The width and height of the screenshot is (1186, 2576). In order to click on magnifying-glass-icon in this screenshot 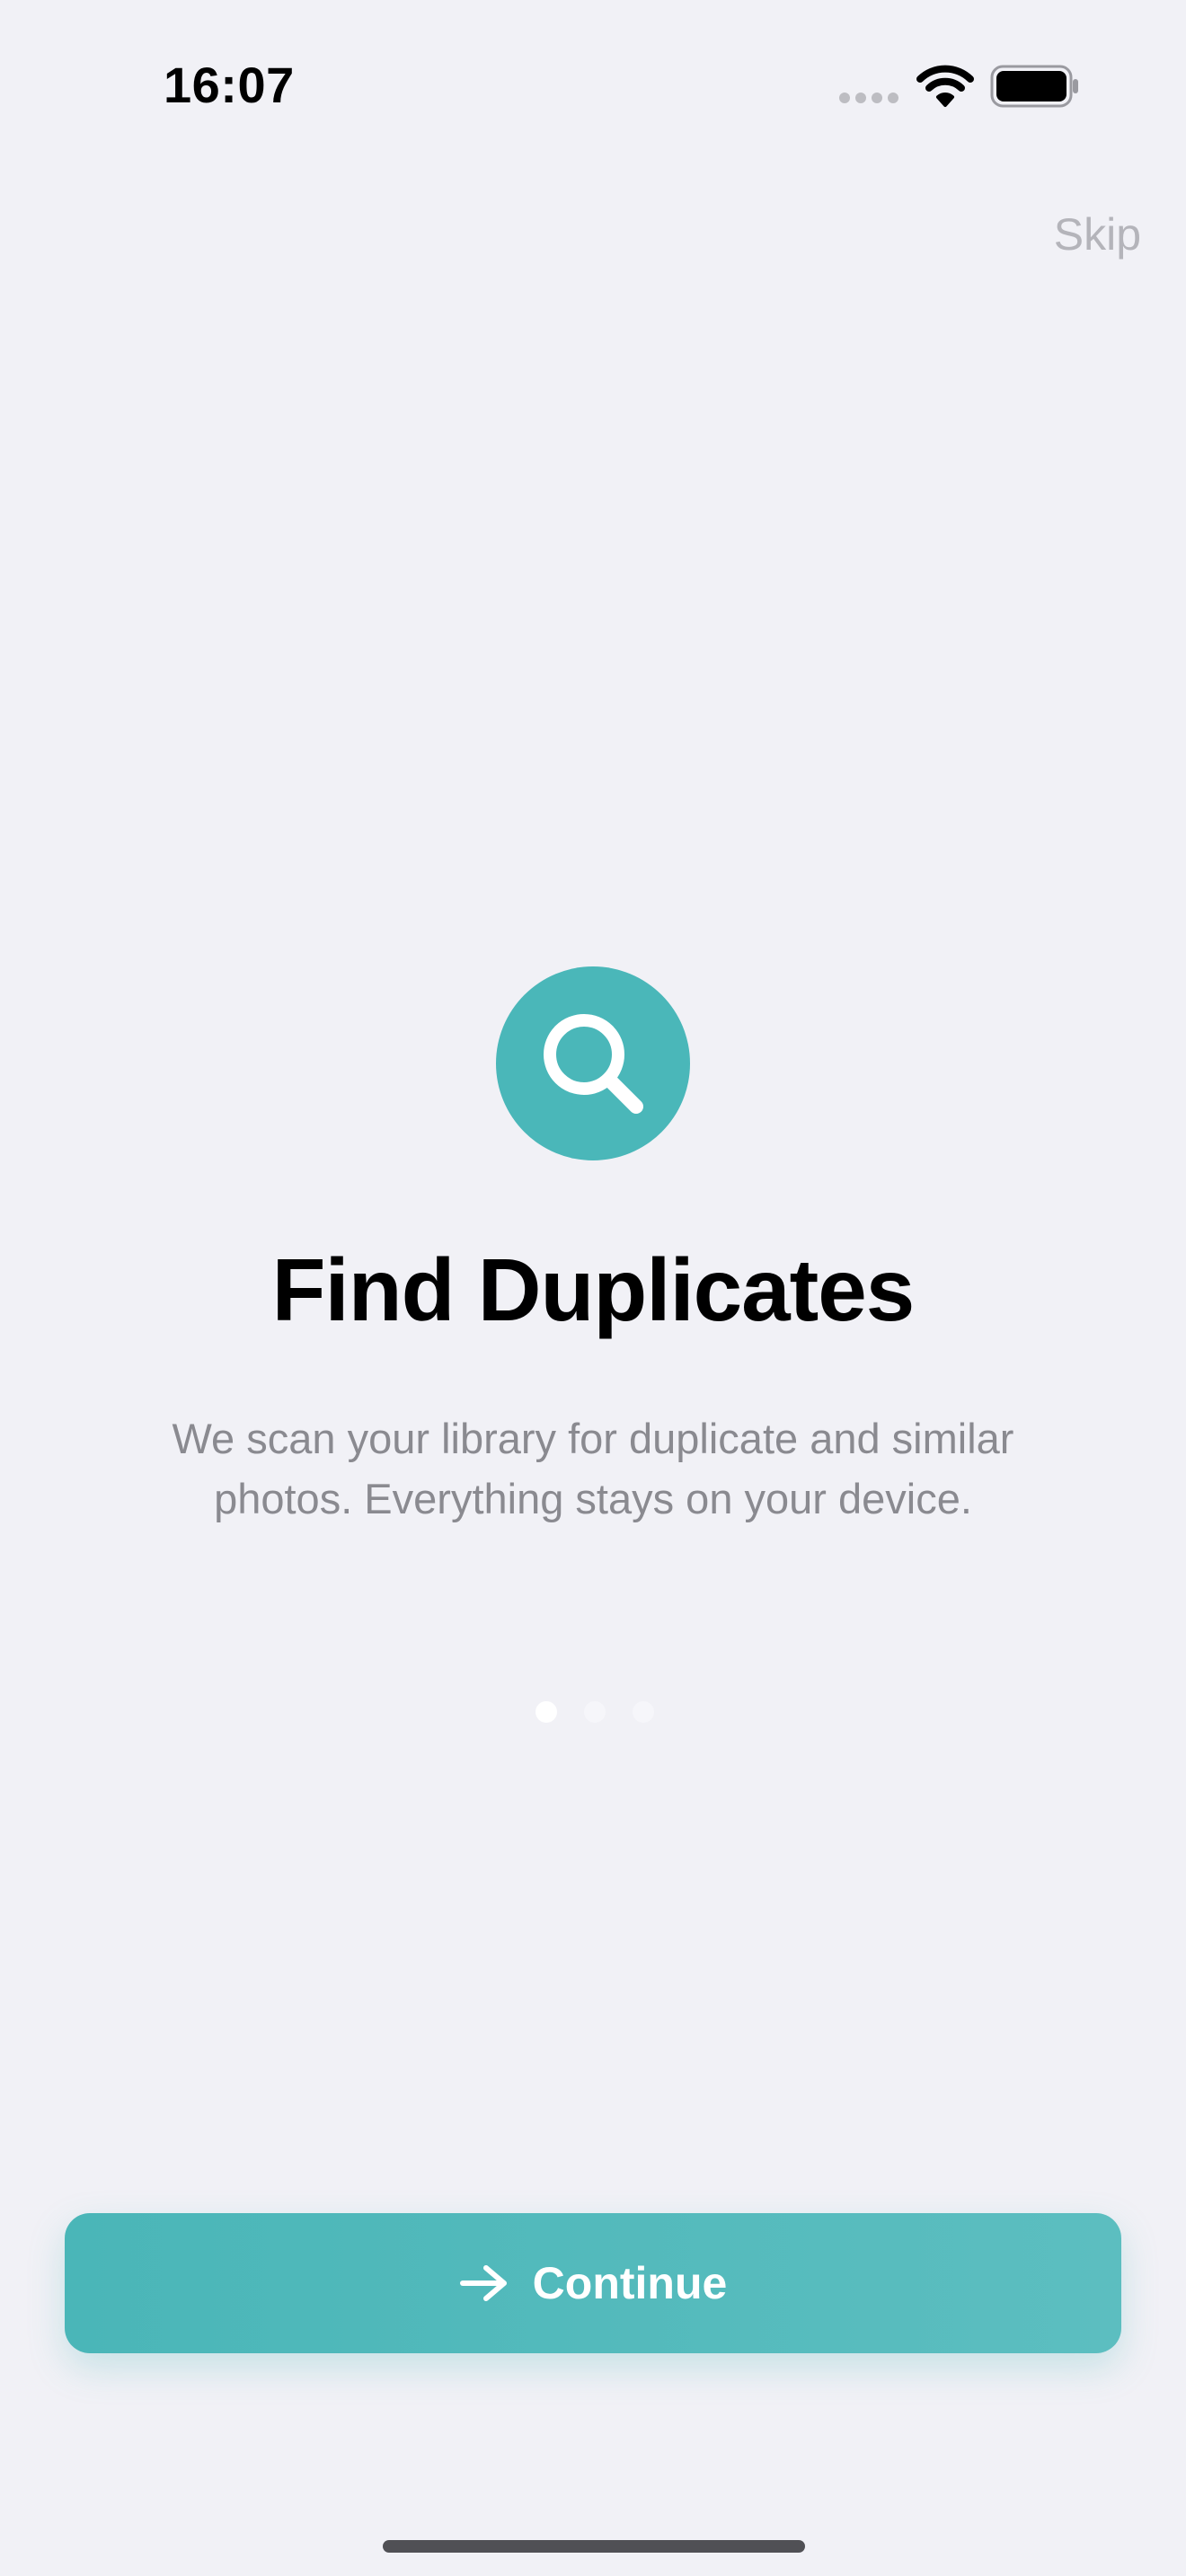, I will do `click(593, 1064)`.